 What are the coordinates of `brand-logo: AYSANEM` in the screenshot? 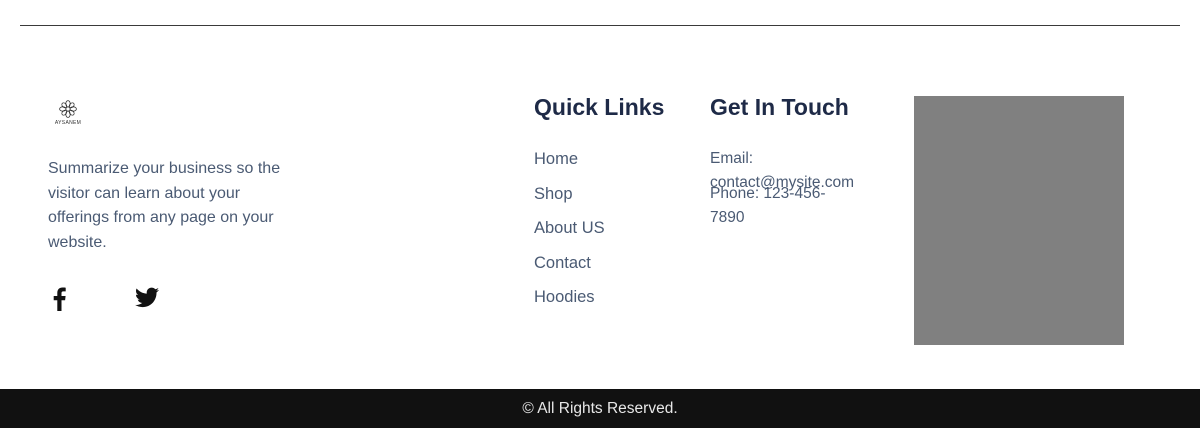 It's located at (68, 113).